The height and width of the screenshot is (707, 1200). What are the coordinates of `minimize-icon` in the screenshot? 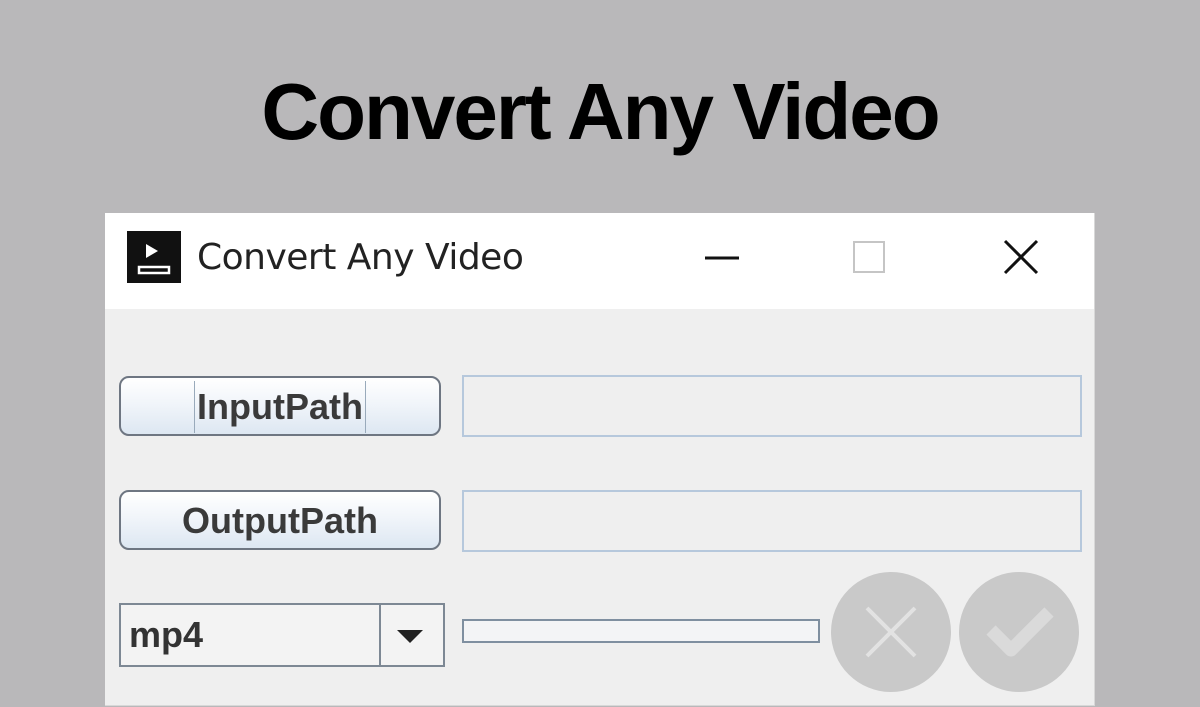 It's located at (723, 257).